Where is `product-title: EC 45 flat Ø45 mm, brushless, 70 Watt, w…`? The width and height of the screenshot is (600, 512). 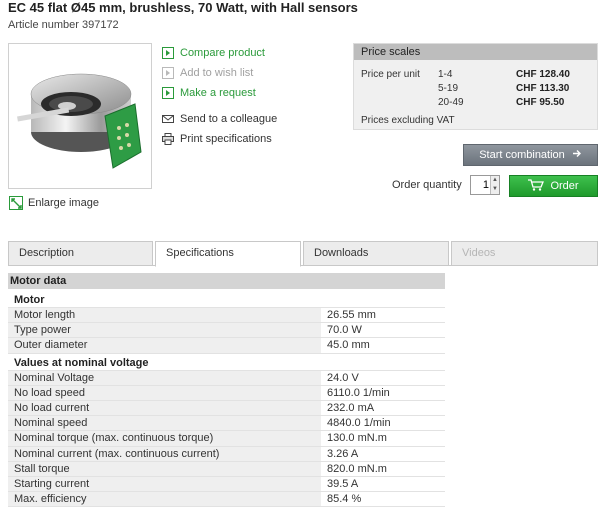 product-title: EC 45 flat Ø45 mm, brushless, 70 Watt, w… is located at coordinates (183, 7).